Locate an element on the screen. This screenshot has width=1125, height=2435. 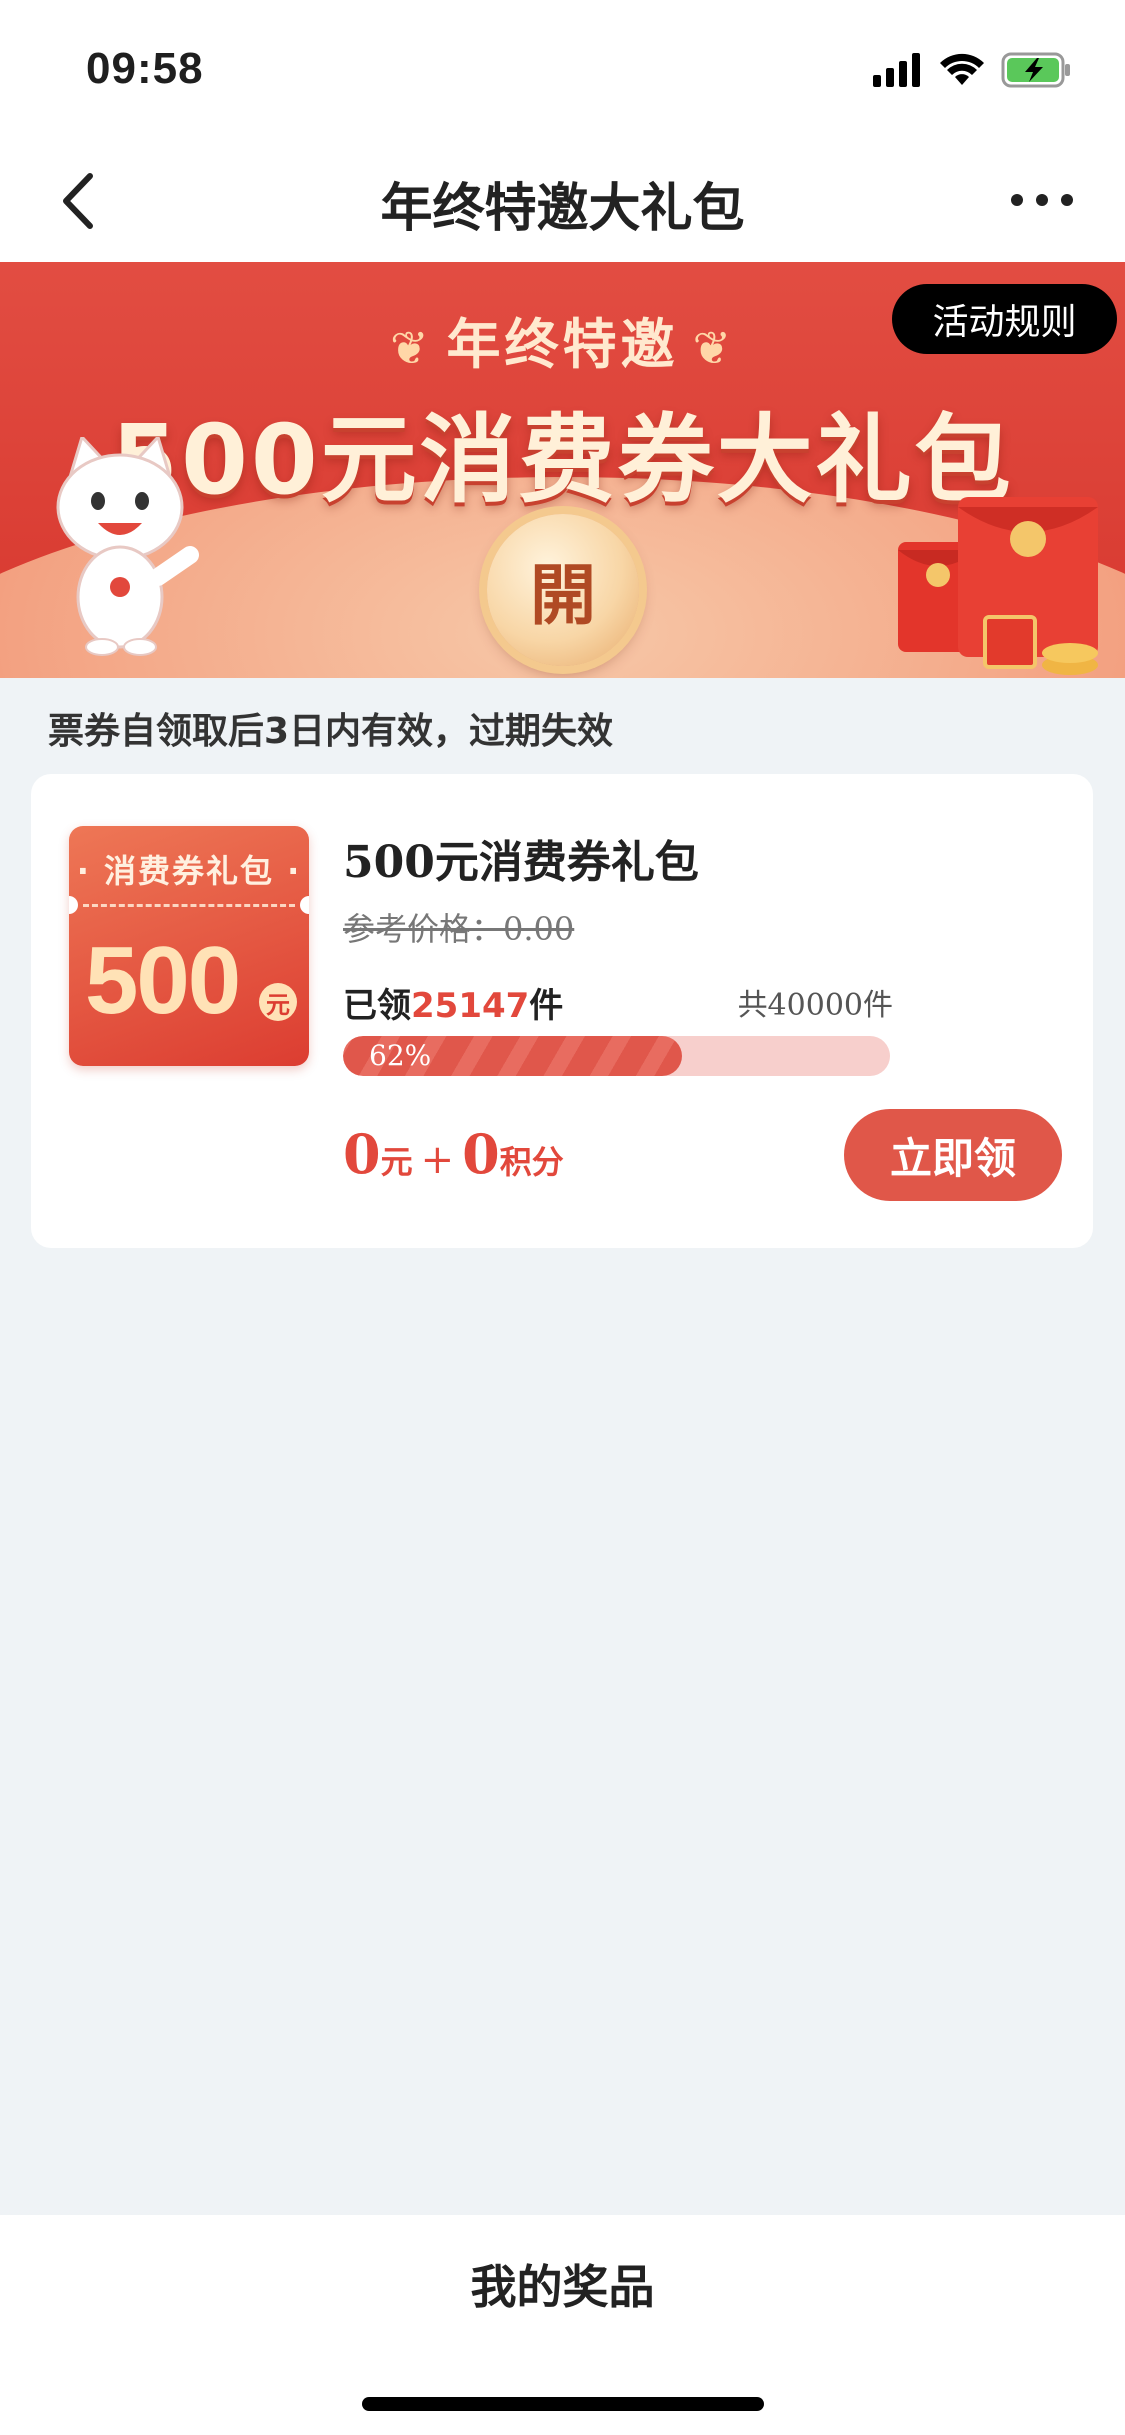
price-yuan: 0 is located at coordinates (362, 1154).